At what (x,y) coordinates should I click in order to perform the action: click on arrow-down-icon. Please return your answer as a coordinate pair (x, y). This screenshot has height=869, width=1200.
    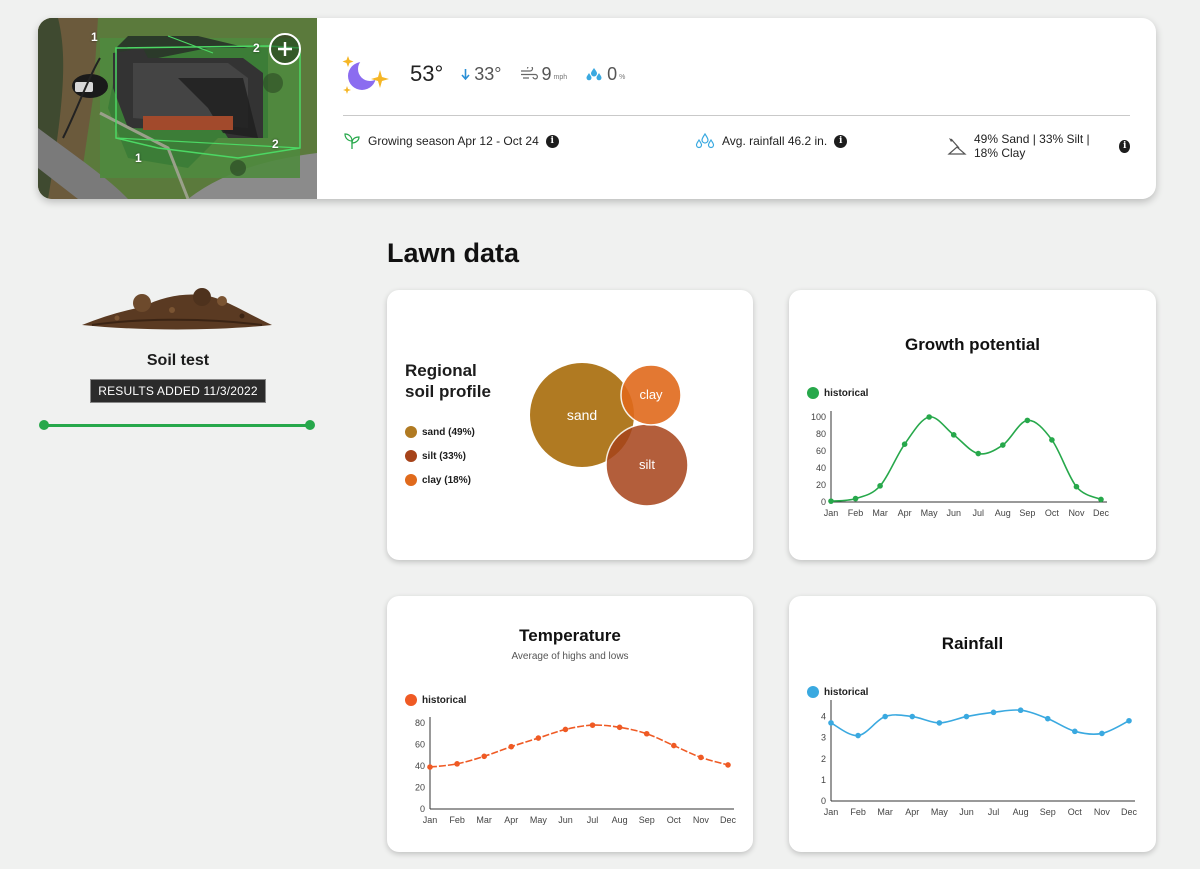
    Looking at the image, I should click on (465, 74).